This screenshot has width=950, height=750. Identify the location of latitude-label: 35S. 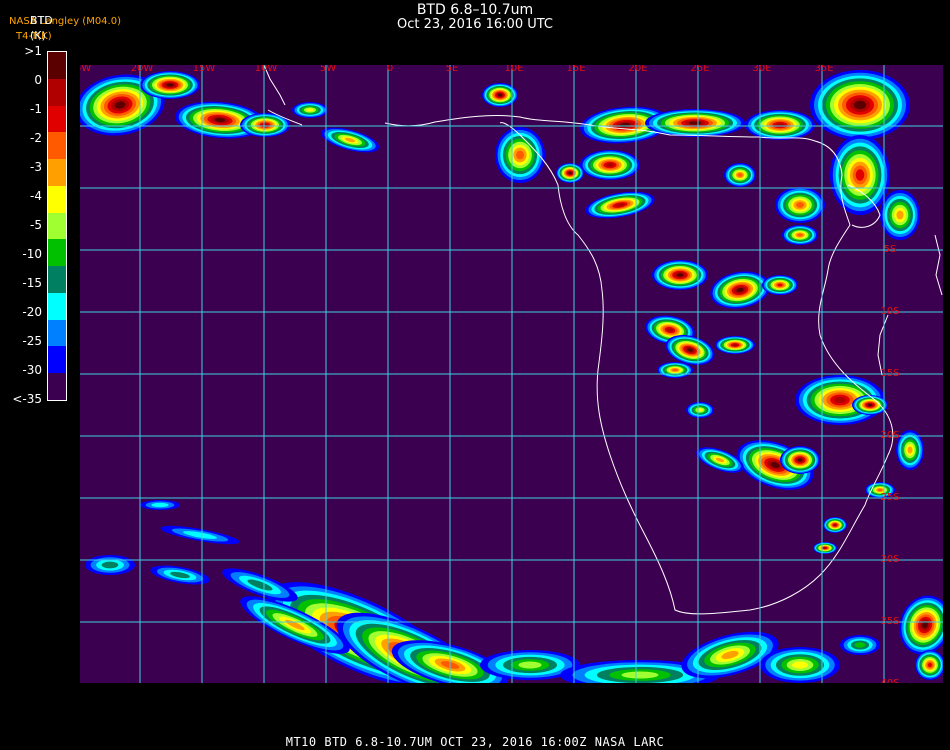
(889, 621).